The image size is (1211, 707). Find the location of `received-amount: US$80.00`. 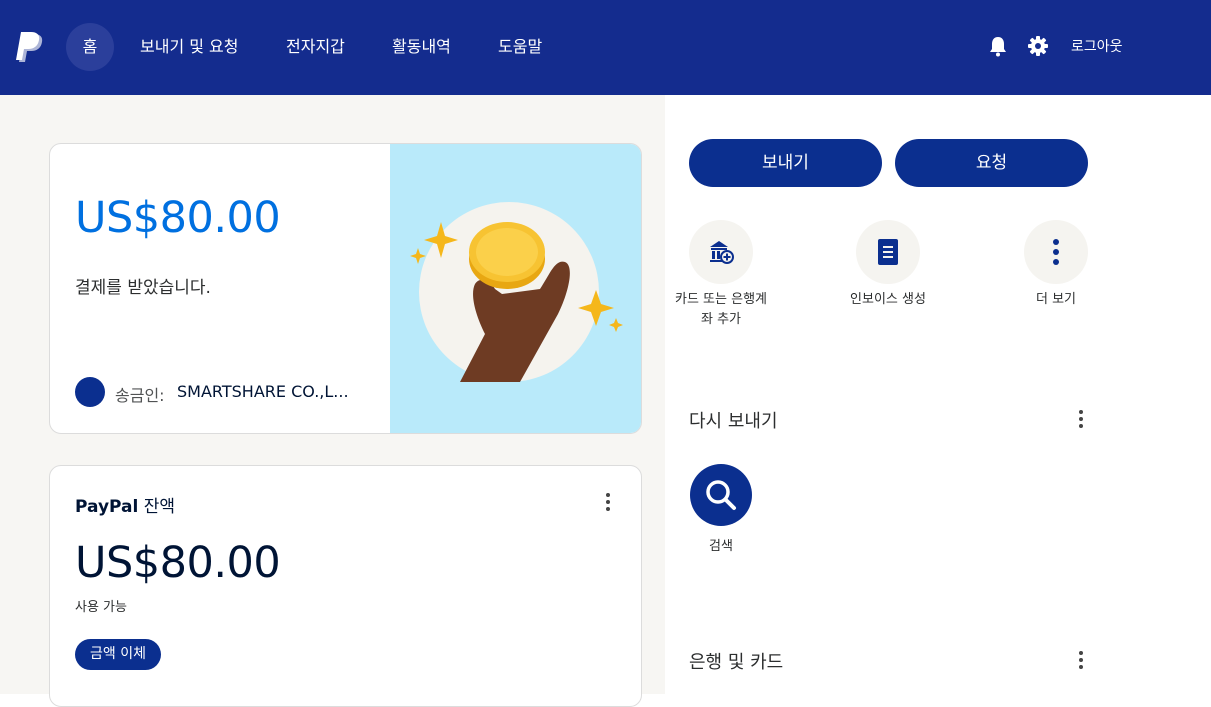

received-amount: US$80.00 is located at coordinates (178, 218).